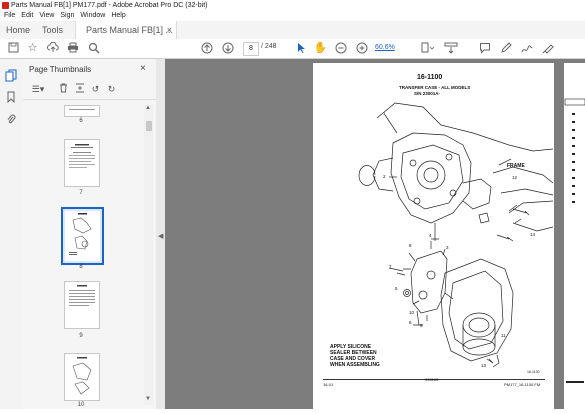 Image resolution: width=585 pixels, height=414 pixels. What do you see at coordinates (118, 15) in the screenshot?
I see `menu-help: Help` at bounding box center [118, 15].